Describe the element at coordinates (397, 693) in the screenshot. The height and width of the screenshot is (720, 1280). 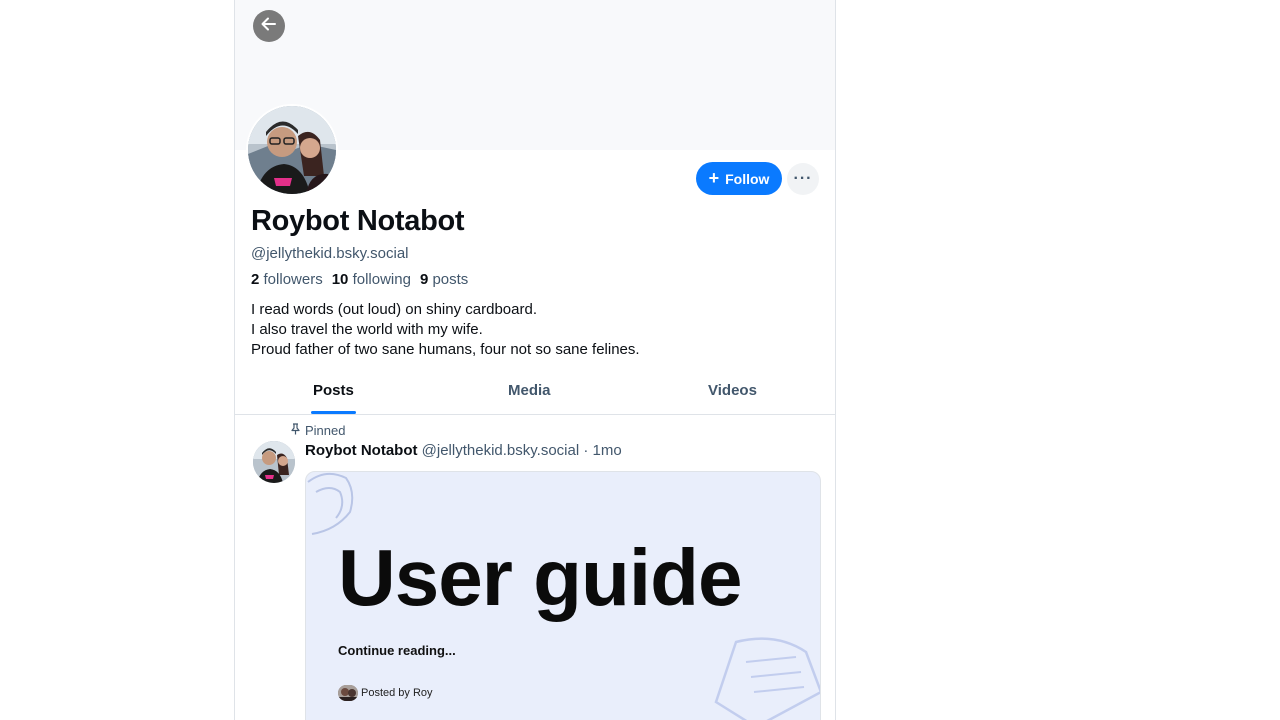
I see `card-posted-by-label: Posted by Roy` at that location.